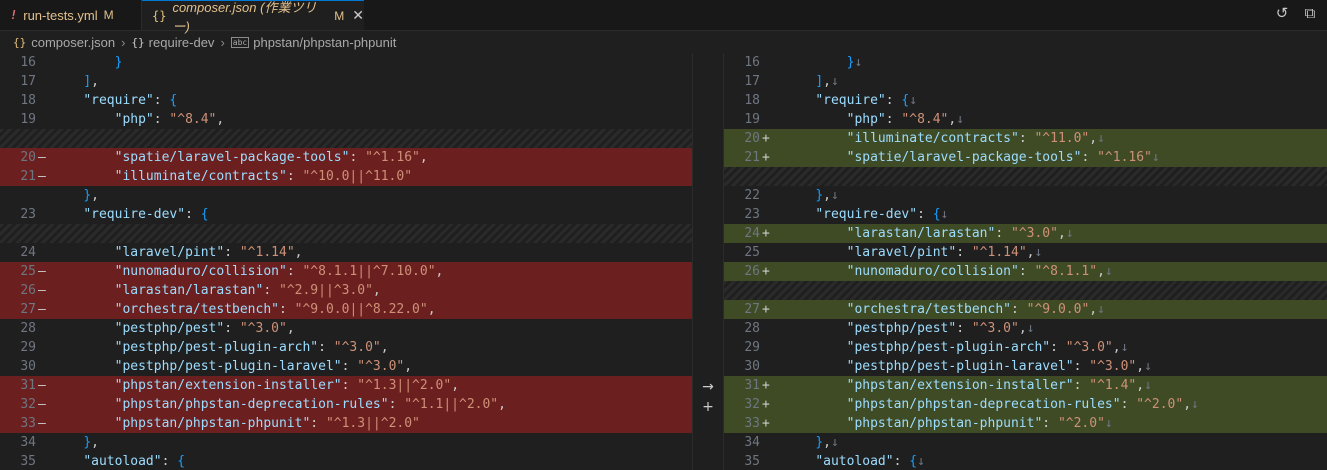 The width and height of the screenshot is (1327, 470). I want to click on line-number: 31, so click(28, 385).